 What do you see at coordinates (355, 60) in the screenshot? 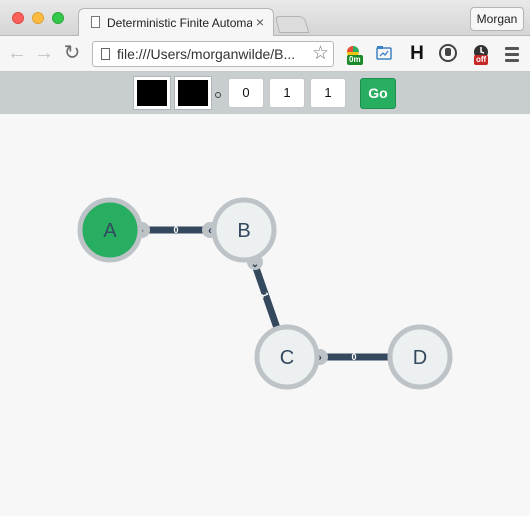
I see `extension-badge: 0m` at bounding box center [355, 60].